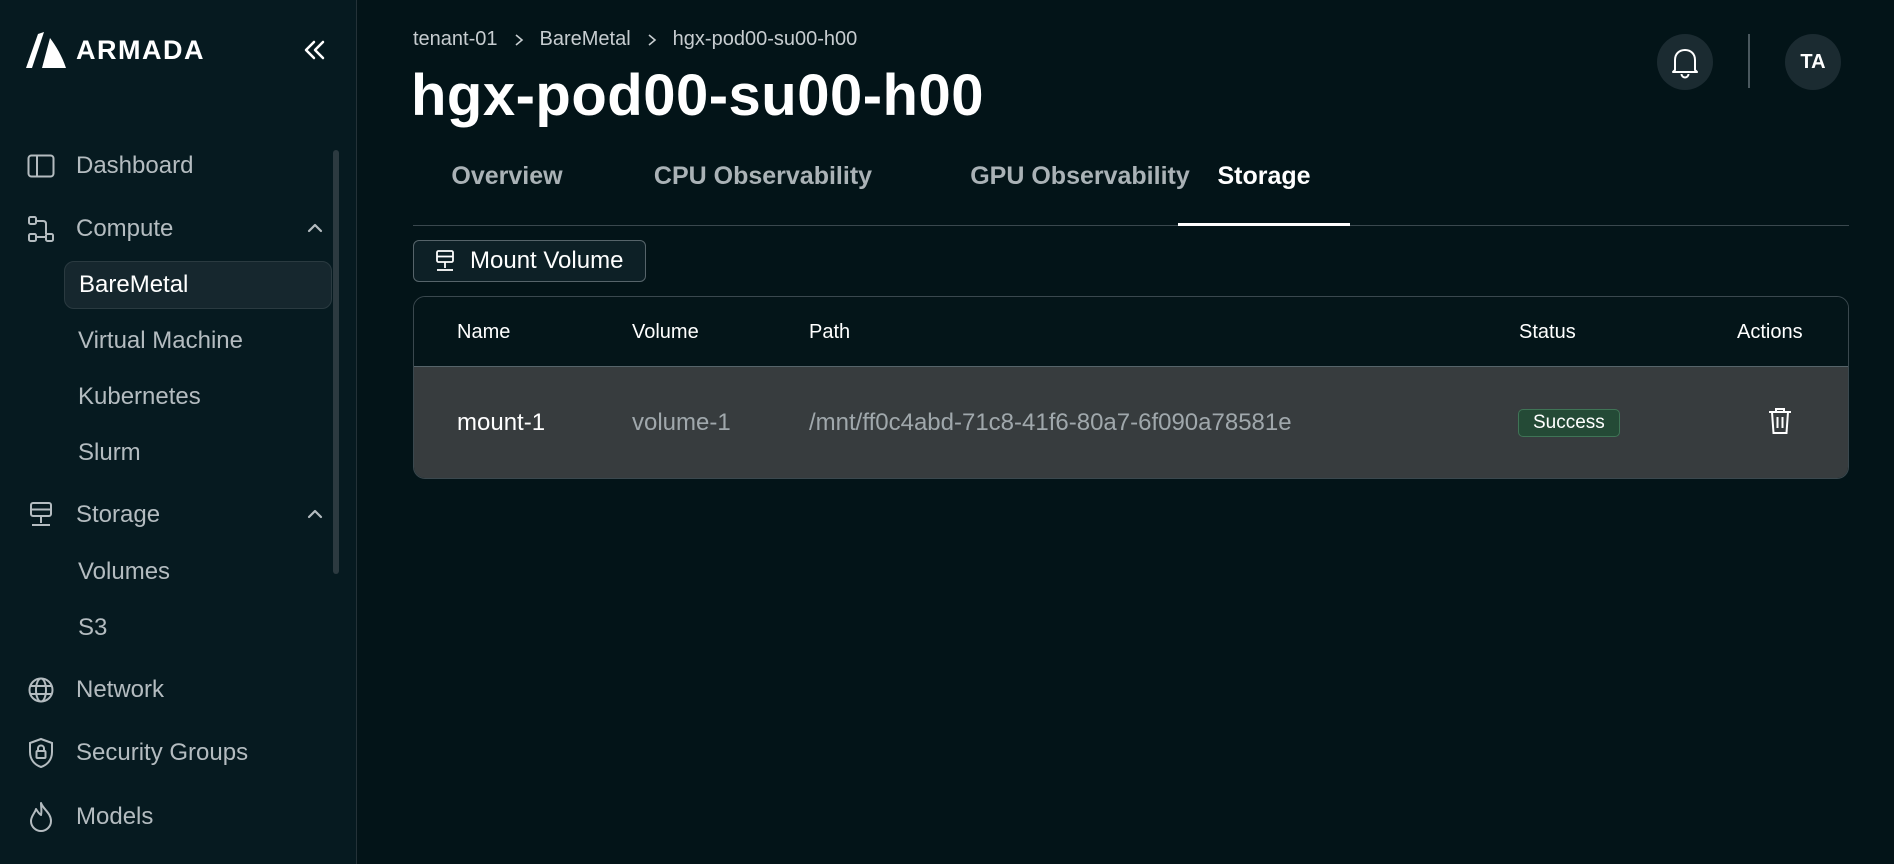 Image resolution: width=1894 pixels, height=864 pixels. I want to click on header-divider, so click(1749, 61).